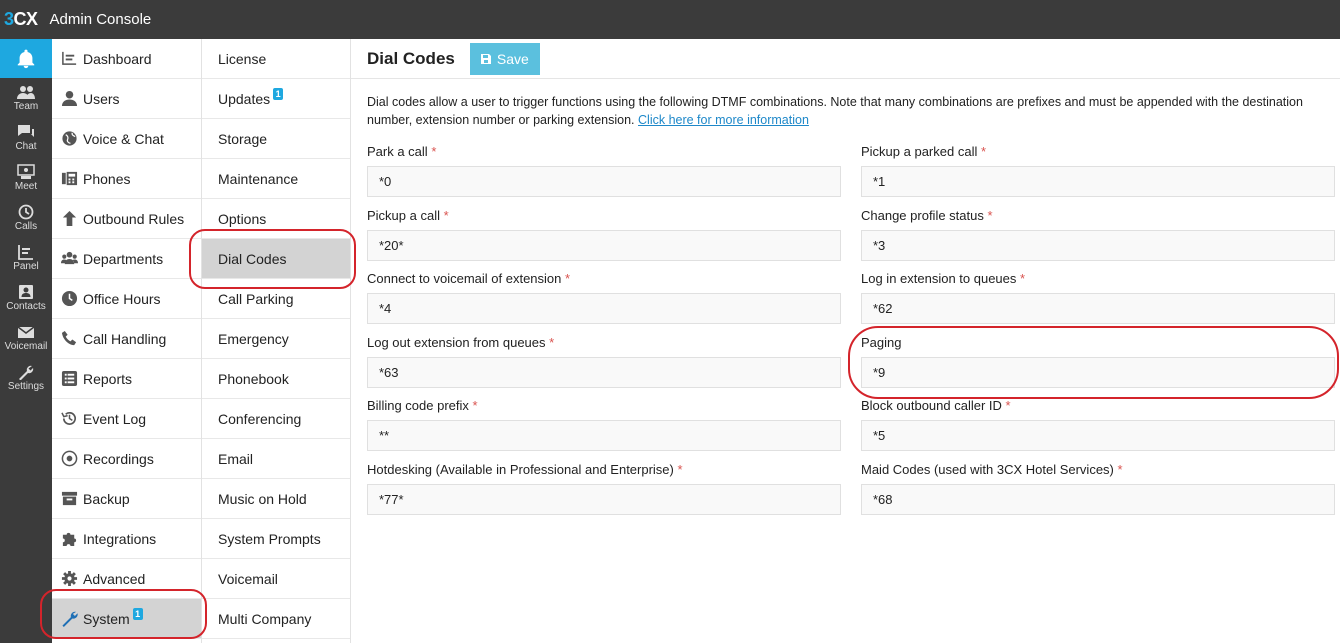 Image resolution: width=1340 pixels, height=643 pixels. Describe the element at coordinates (126, 99) in the screenshot. I see `nav-item-users: Users` at that location.